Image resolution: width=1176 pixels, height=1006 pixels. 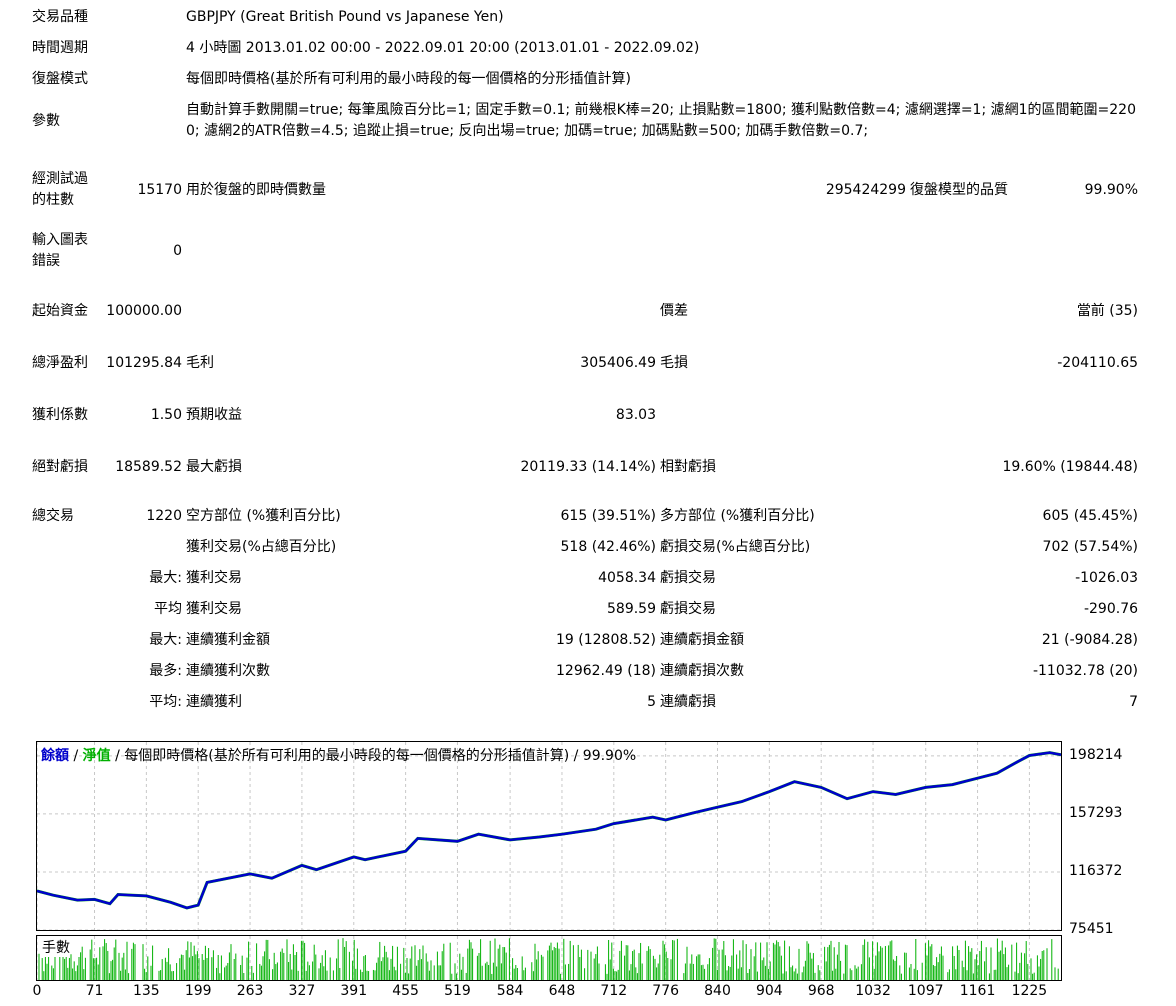 What do you see at coordinates (562, 991) in the screenshot?
I see `x-tick-label: 648` at bounding box center [562, 991].